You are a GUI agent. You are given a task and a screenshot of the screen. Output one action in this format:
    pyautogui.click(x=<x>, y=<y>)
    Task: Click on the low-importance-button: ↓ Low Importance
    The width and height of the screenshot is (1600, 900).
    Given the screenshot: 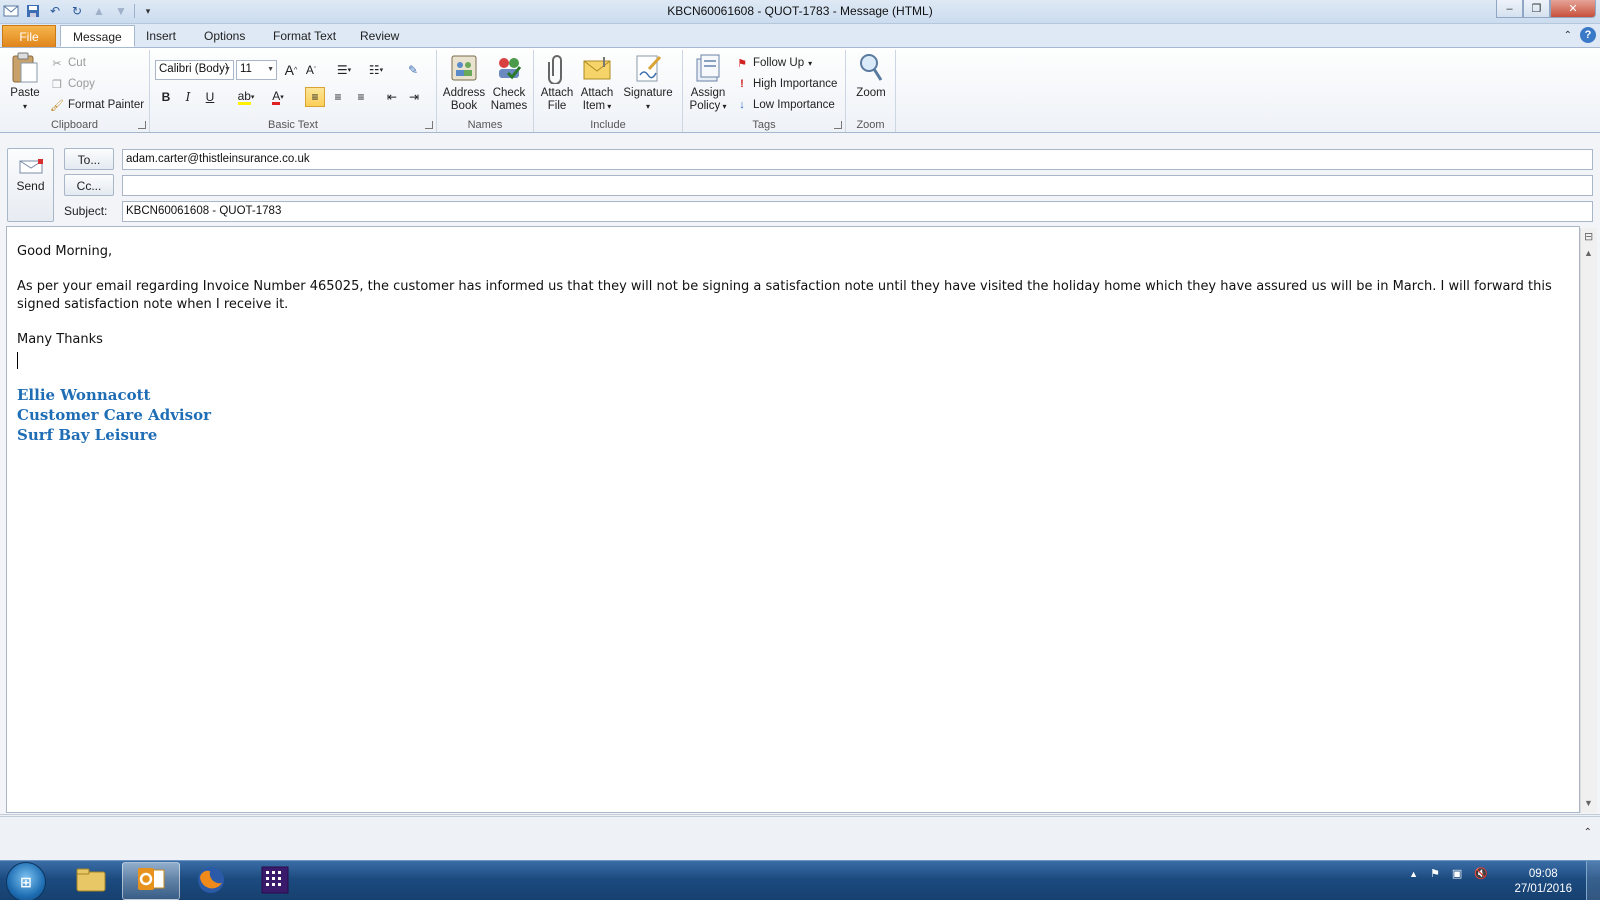 What is the action you would take?
    pyautogui.click(x=785, y=105)
    